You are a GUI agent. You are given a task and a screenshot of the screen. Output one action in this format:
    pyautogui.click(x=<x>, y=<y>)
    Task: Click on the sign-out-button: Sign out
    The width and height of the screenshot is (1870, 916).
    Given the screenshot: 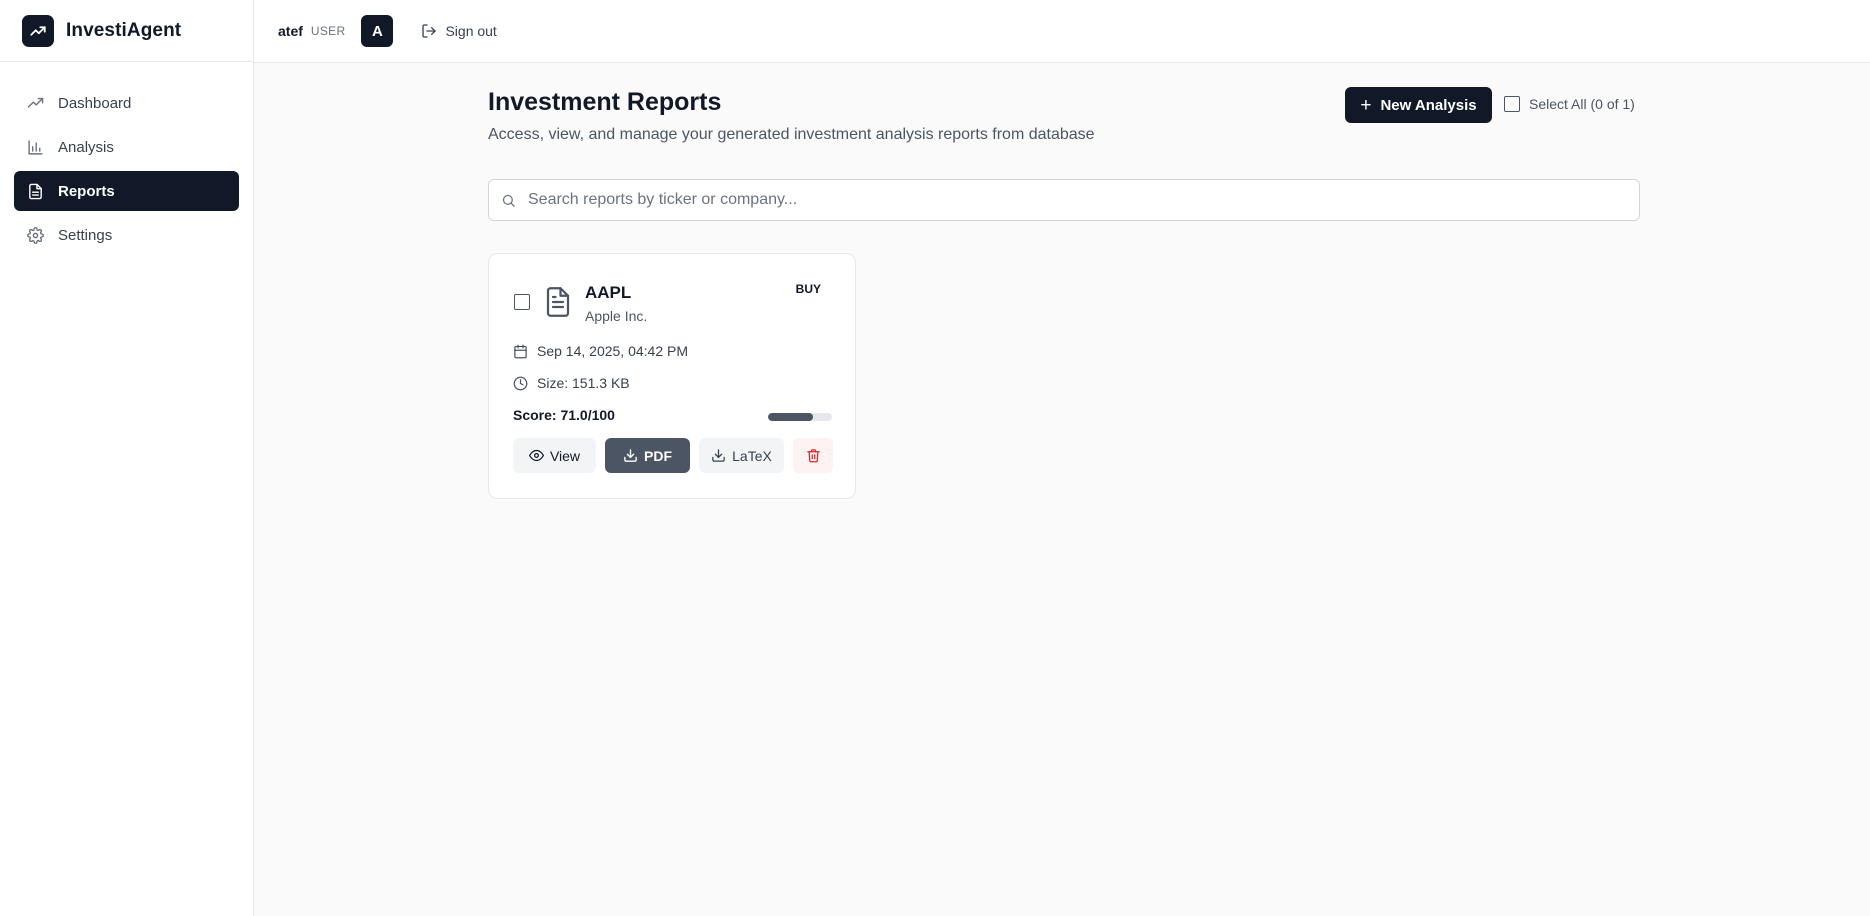 What is the action you would take?
    pyautogui.click(x=459, y=31)
    